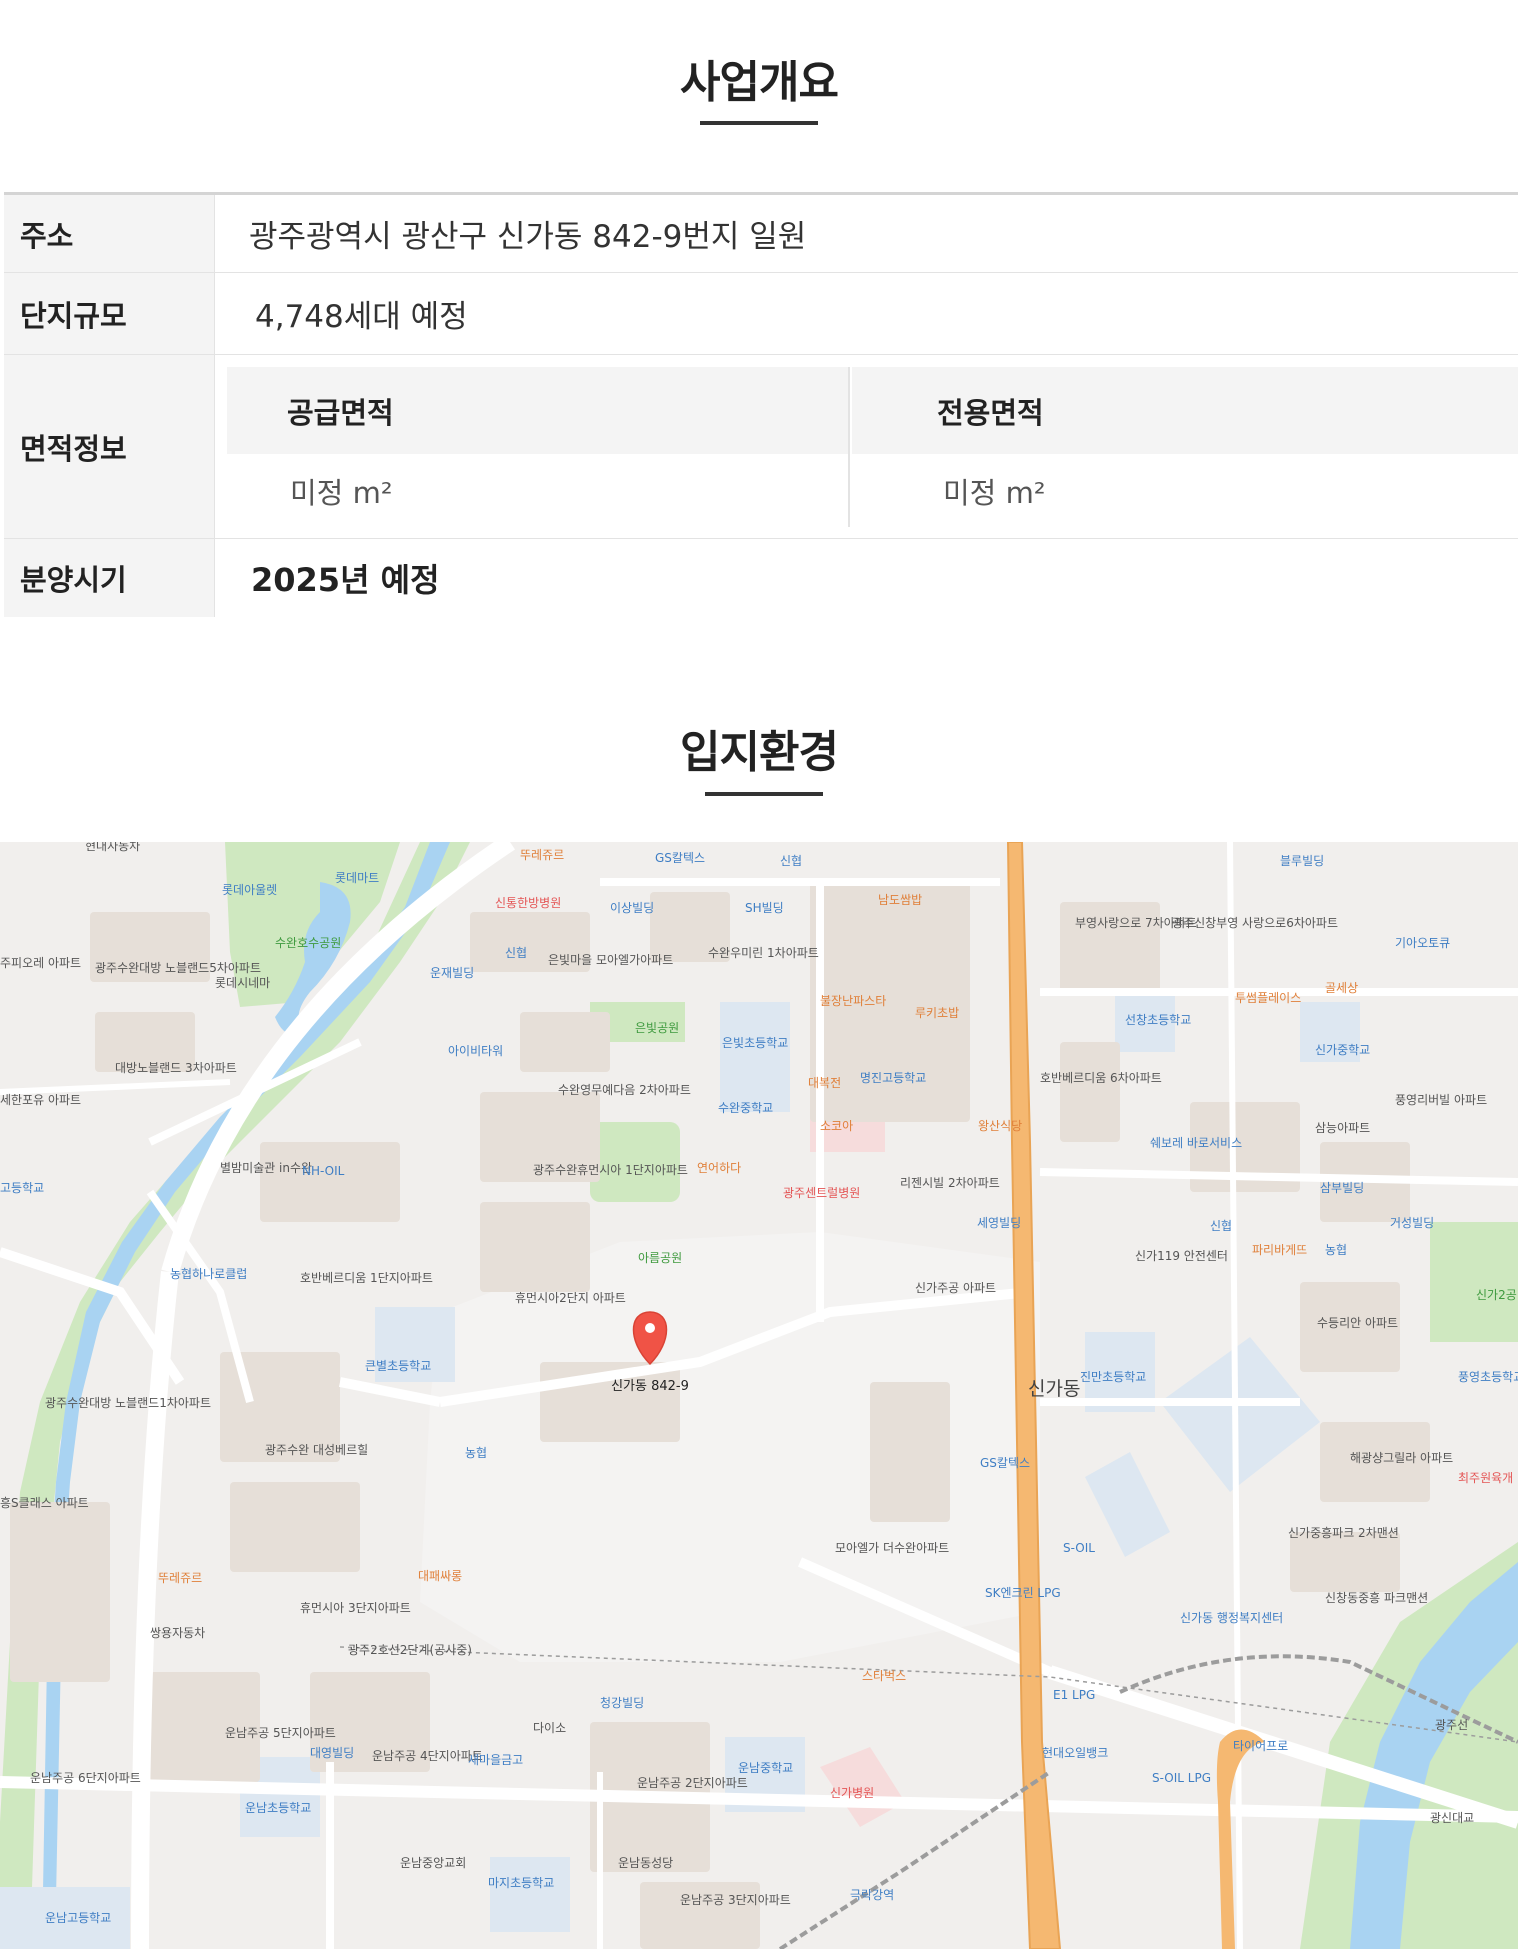 Image resolution: width=1518 pixels, height=1949 pixels. What do you see at coordinates (1181, 1778) in the screenshot?
I see `place-label: S-OIL LPG` at bounding box center [1181, 1778].